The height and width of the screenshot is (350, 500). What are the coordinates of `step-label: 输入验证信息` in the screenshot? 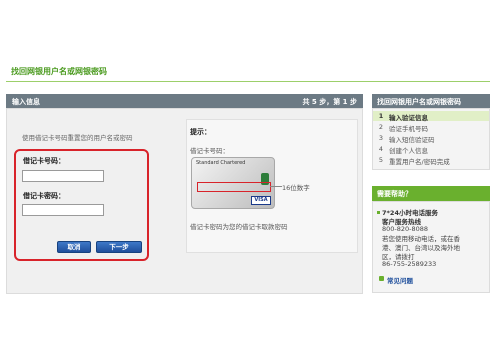 It's located at (408, 118).